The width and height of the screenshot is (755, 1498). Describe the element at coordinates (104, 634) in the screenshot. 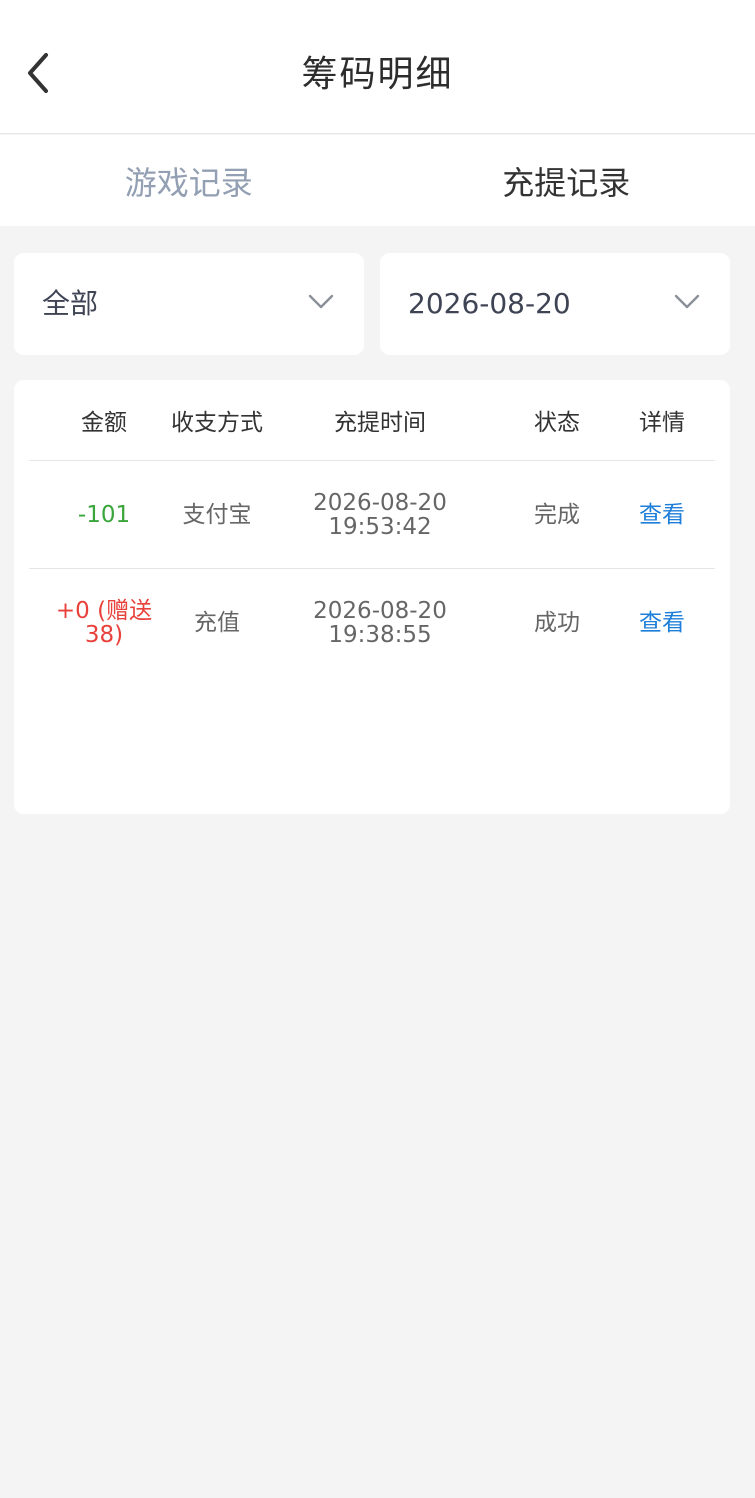

I see `amount-line: 38)` at that location.